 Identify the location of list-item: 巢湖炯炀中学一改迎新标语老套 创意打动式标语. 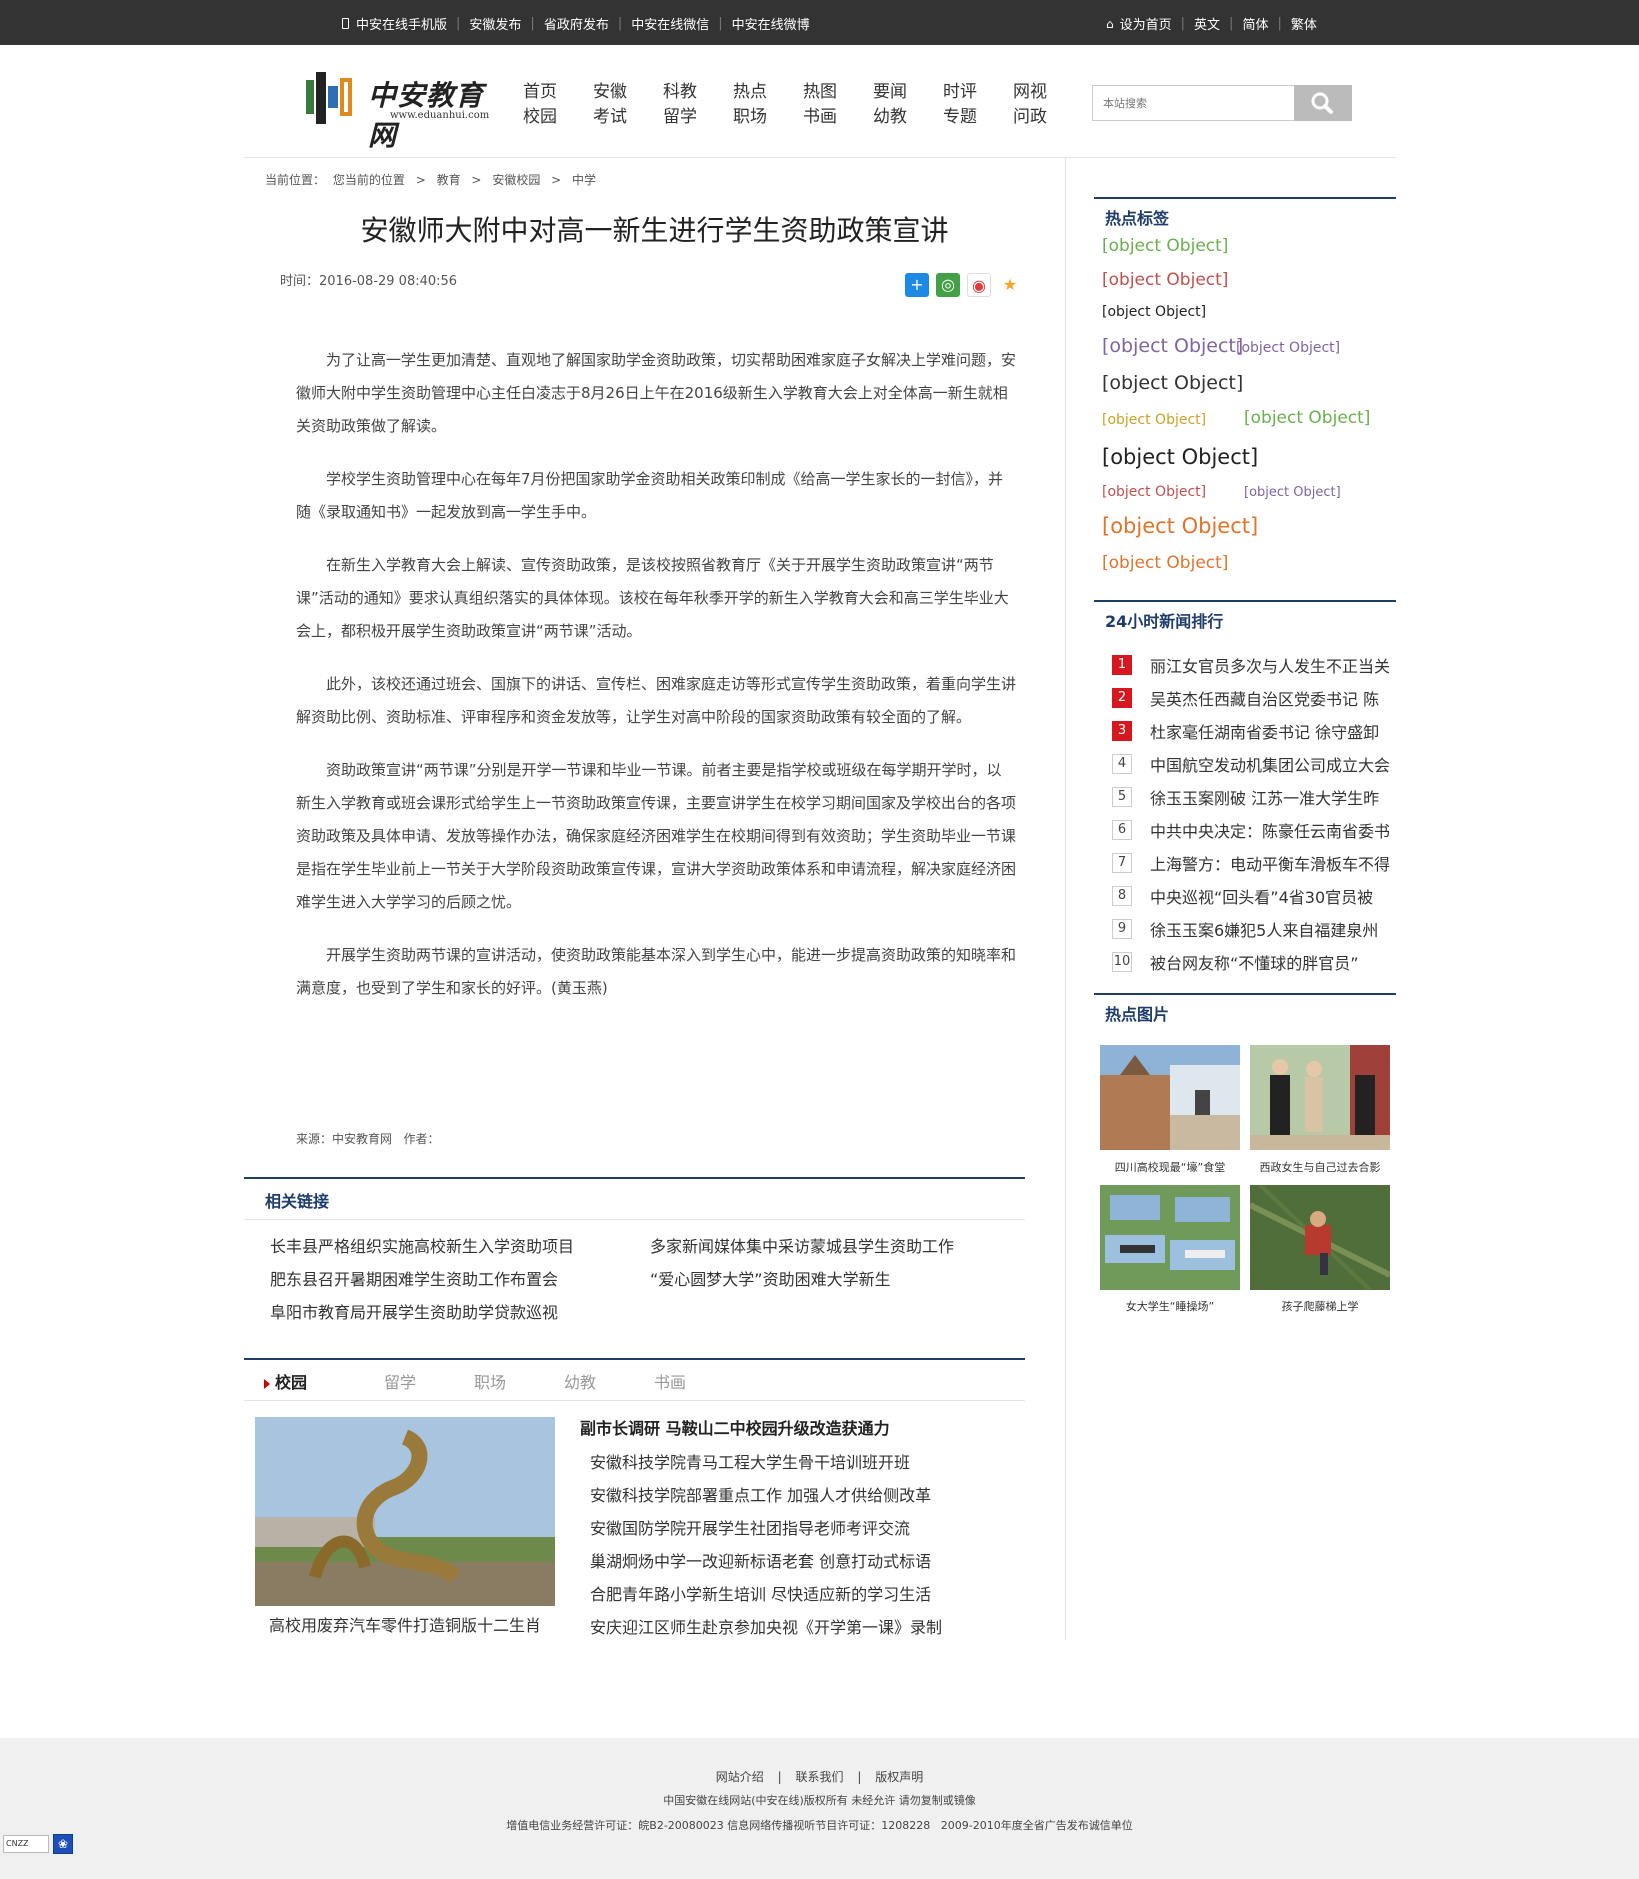
(761, 1561).